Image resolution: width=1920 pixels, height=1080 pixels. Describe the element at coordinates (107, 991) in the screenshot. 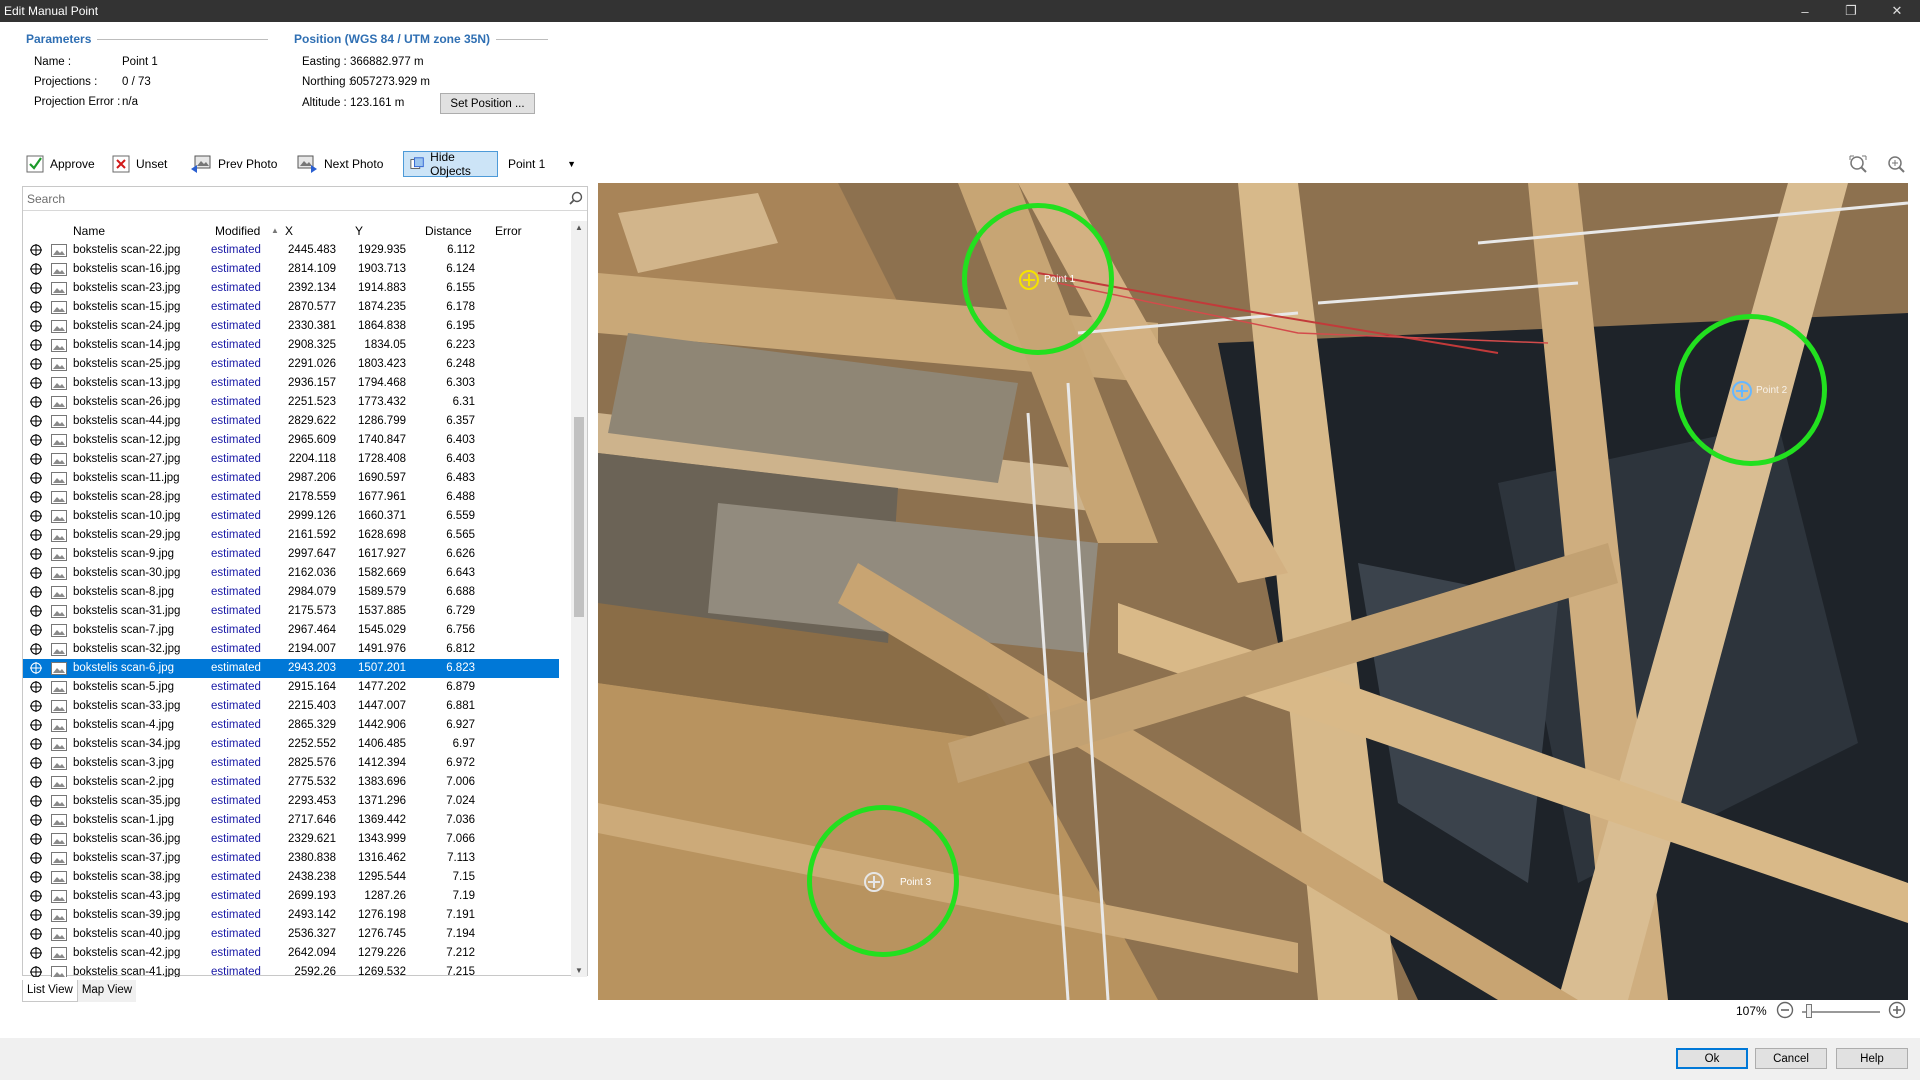

I see `tab-map-view: Map View` at that location.